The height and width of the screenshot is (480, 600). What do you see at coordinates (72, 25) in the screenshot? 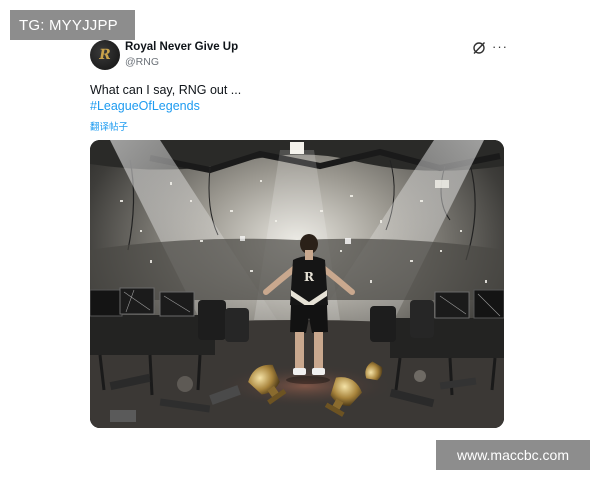
I see `watermark-top: TG: MYYJJPP` at bounding box center [72, 25].